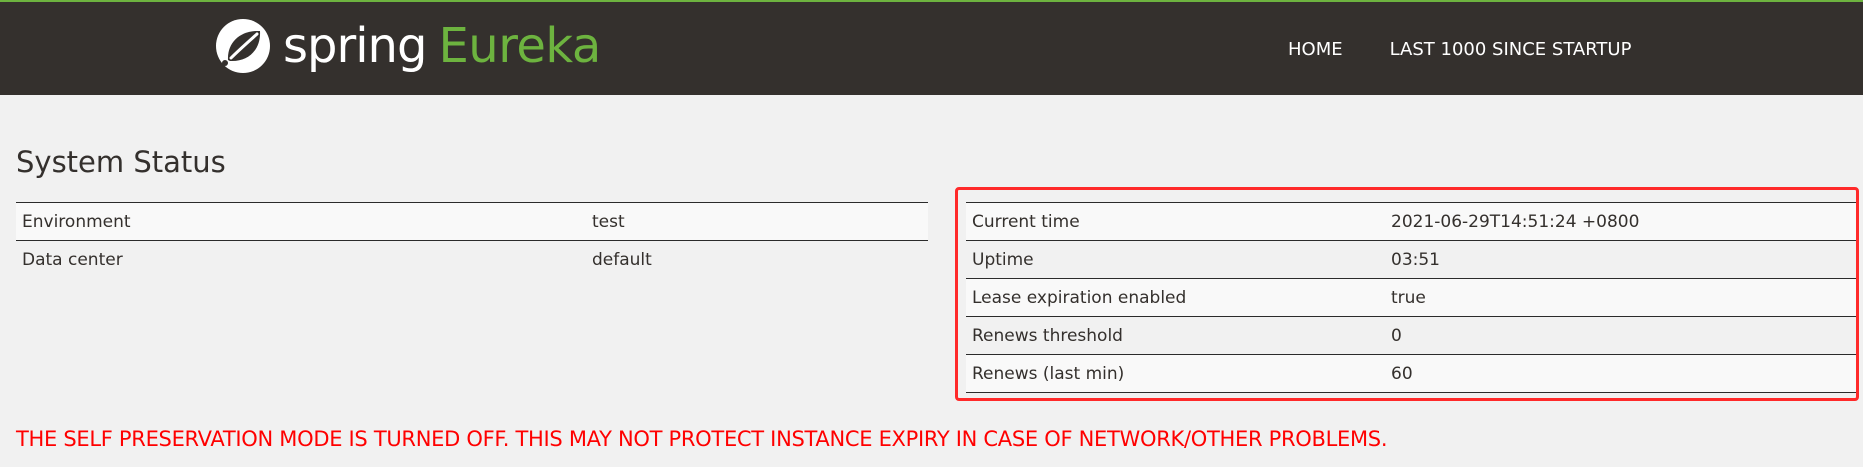 The height and width of the screenshot is (467, 1863). What do you see at coordinates (757, 259) in the screenshot?
I see `data-center-value: default` at bounding box center [757, 259].